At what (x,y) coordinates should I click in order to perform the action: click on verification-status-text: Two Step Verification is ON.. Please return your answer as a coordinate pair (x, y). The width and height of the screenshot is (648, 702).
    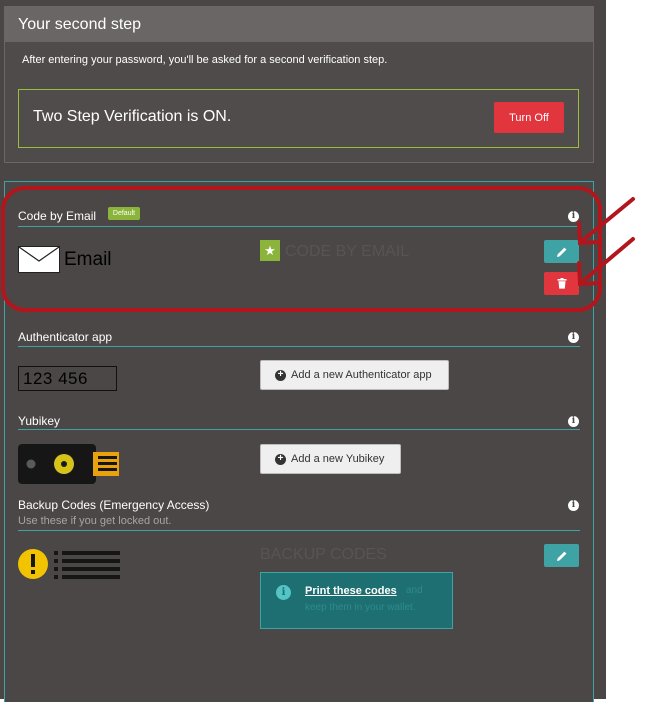
    Looking at the image, I should click on (132, 116).